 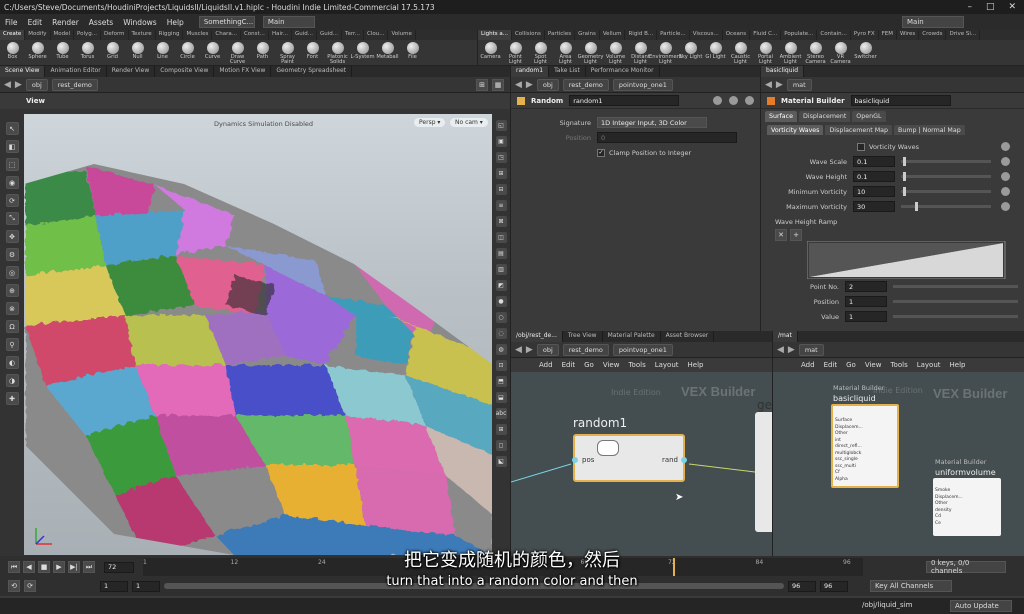 What do you see at coordinates (840, 53) in the screenshot?
I see `tool-vr-camera: VR Camera` at bounding box center [840, 53].